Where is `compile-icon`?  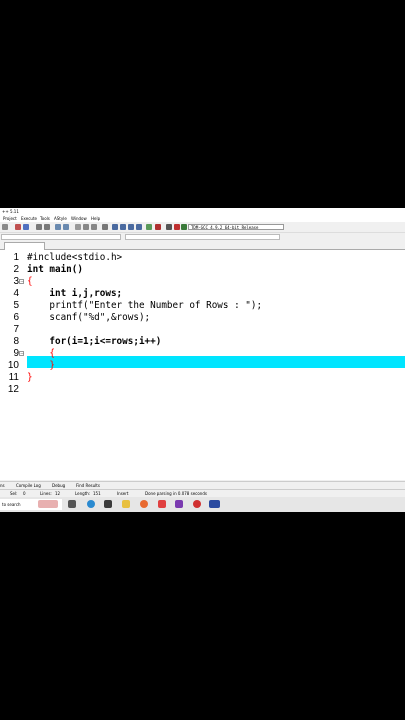 compile-icon is located at coordinates (115, 227).